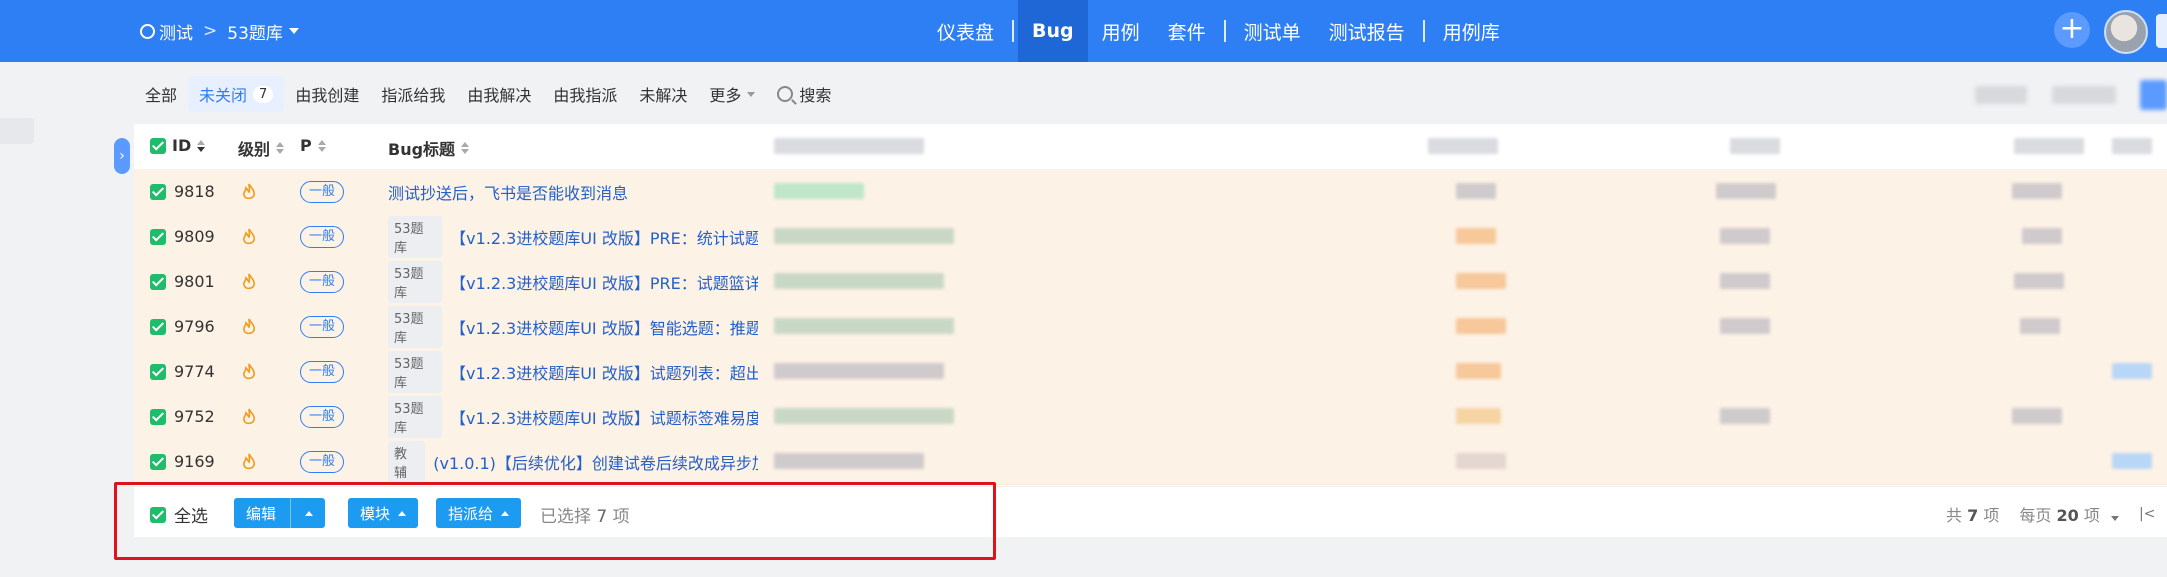  I want to click on main-nav: 仪表盘 Bug 用例 套件 测试单 测试报告 用例库, so click(1218, 31).